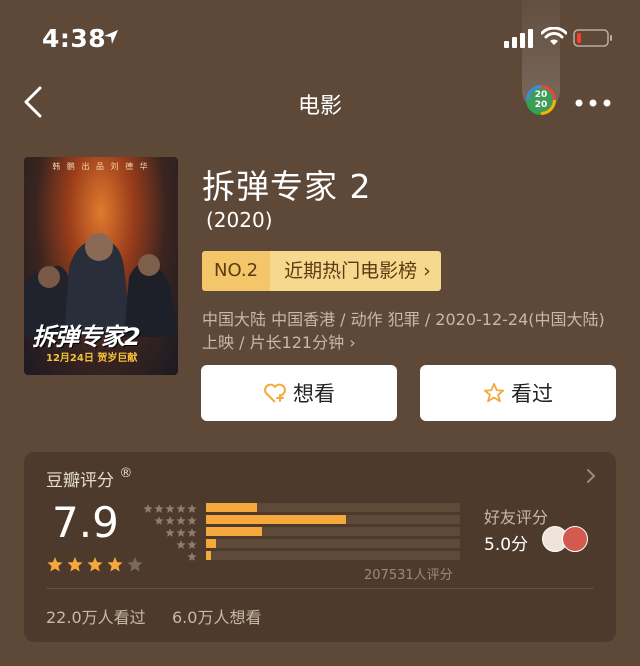 The image size is (640, 666). What do you see at coordinates (96, 617) in the screenshot?
I see `seen-count: 22.0万人看过` at bounding box center [96, 617].